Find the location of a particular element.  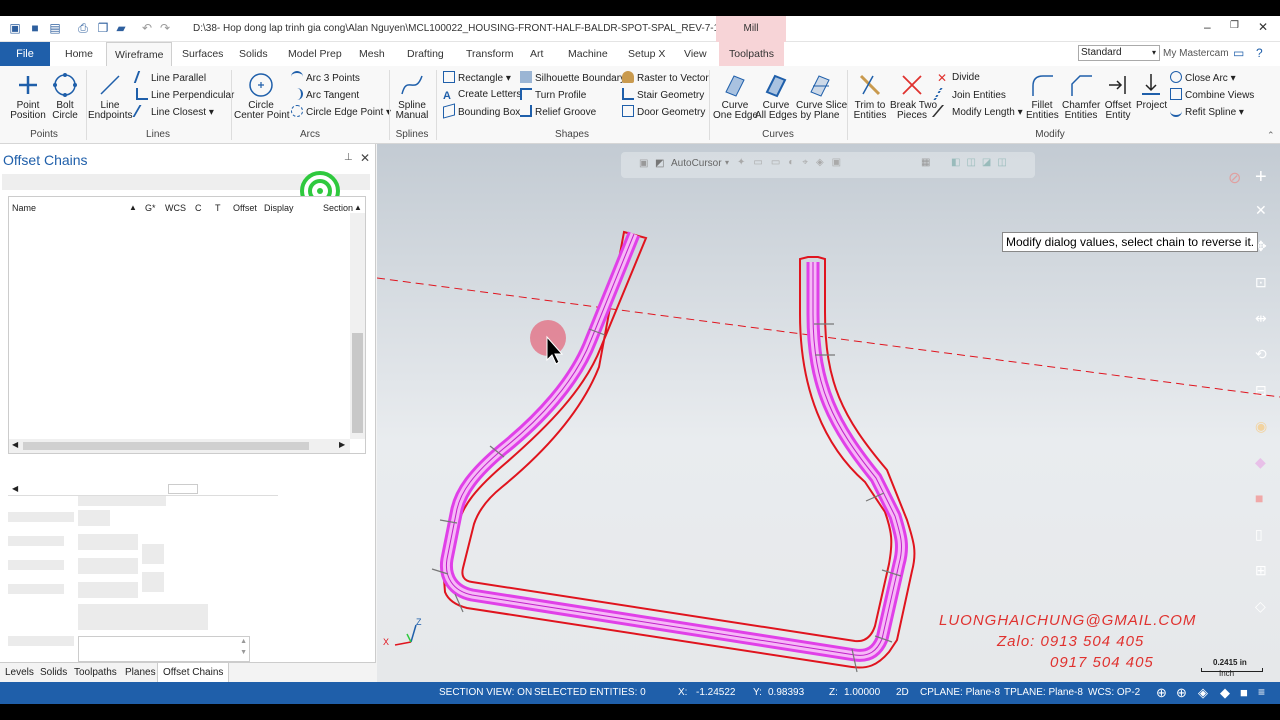

tab-machine: Machine is located at coordinates (588, 54).